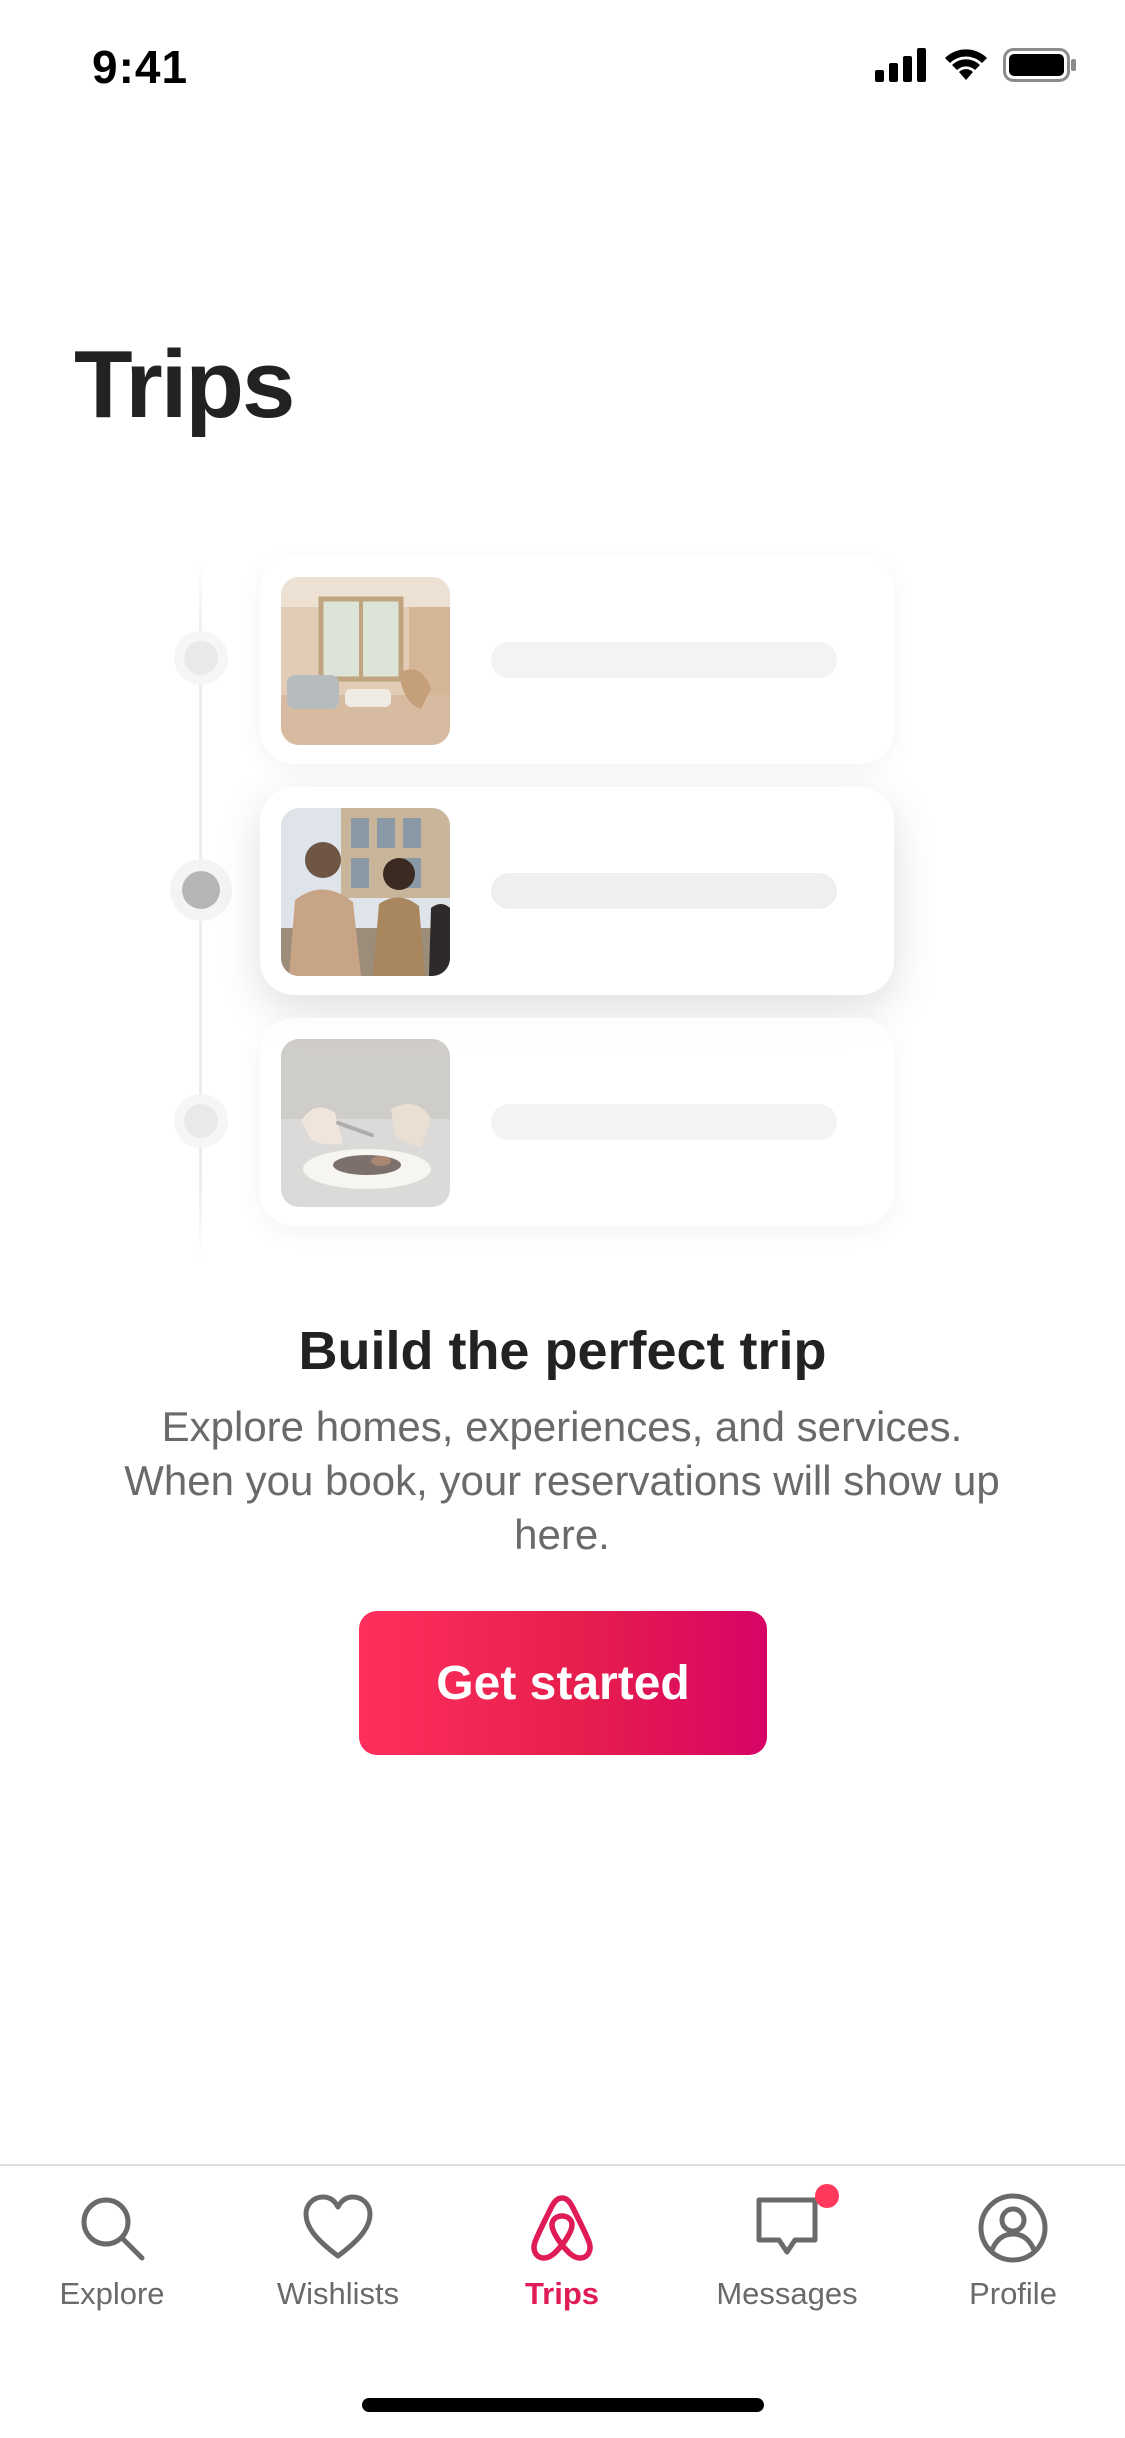 The width and height of the screenshot is (1125, 2438). Describe the element at coordinates (827, 2196) in the screenshot. I see `notification-badge` at that location.